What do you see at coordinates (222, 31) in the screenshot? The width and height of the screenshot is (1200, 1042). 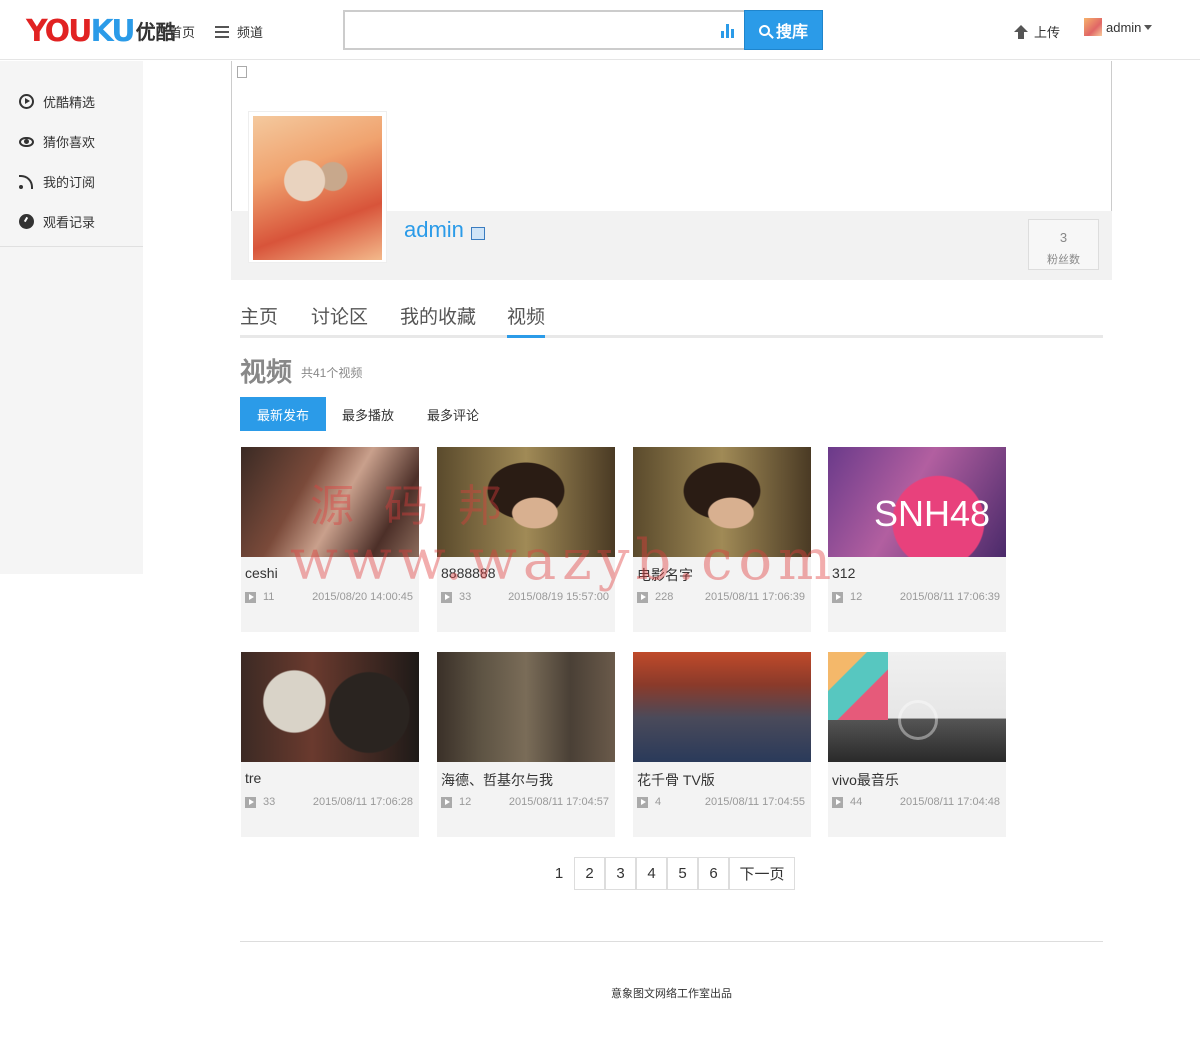 I see `menu-icon` at bounding box center [222, 31].